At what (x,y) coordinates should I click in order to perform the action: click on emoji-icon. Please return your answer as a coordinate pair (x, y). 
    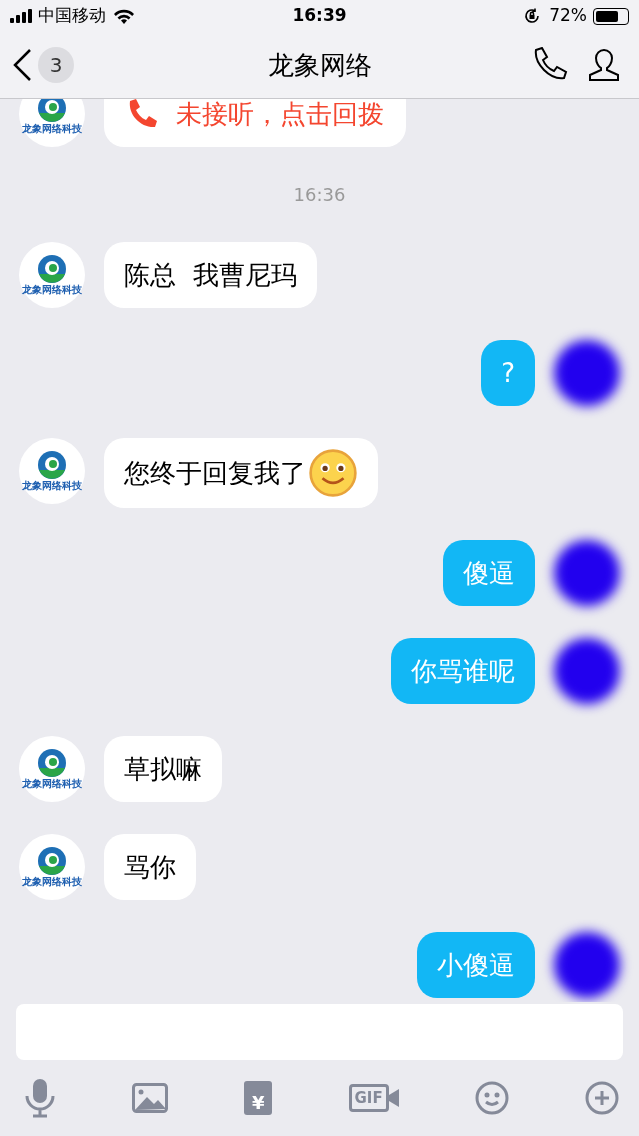
    Looking at the image, I should click on (491, 1098).